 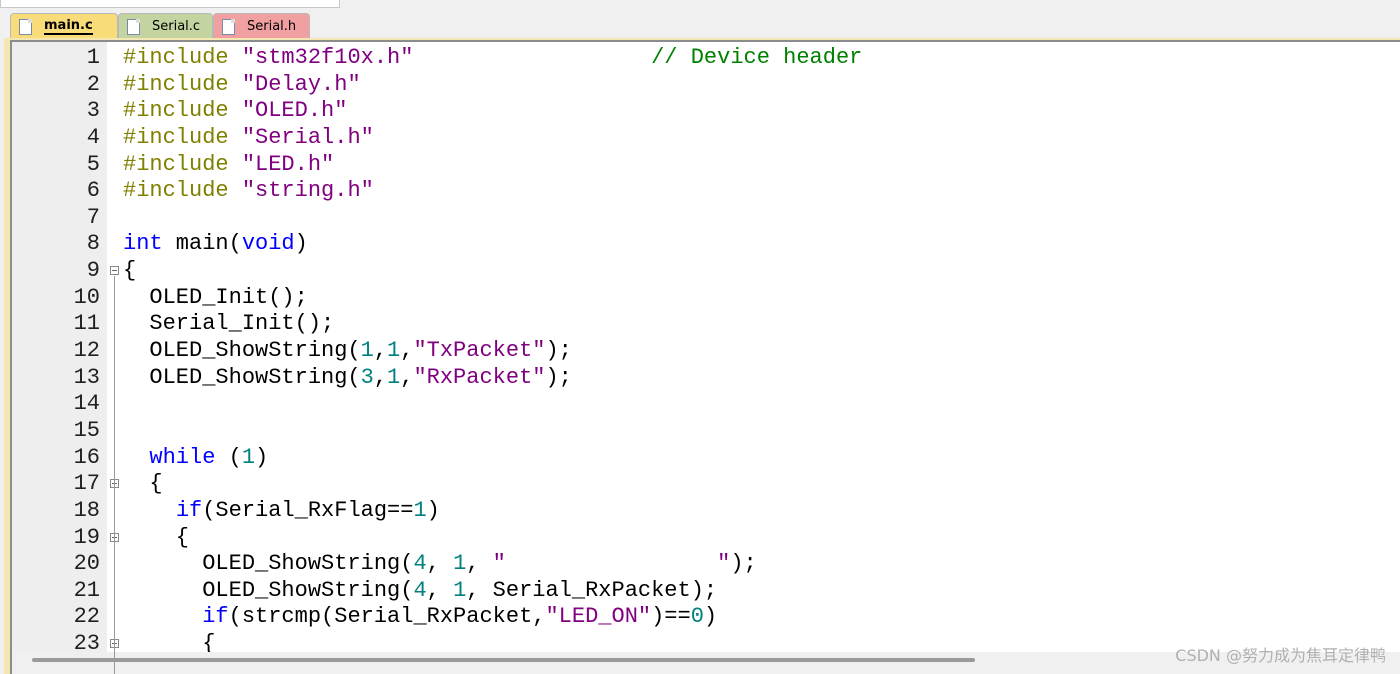 I want to click on line-number: 14, so click(x=86, y=404).